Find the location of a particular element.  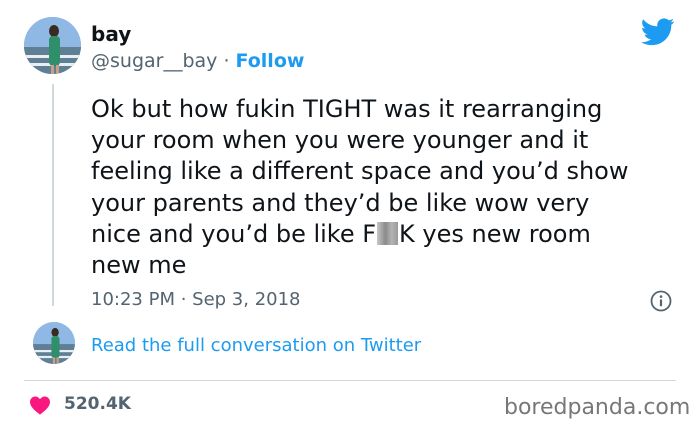

author-avatar is located at coordinates (52, 45).